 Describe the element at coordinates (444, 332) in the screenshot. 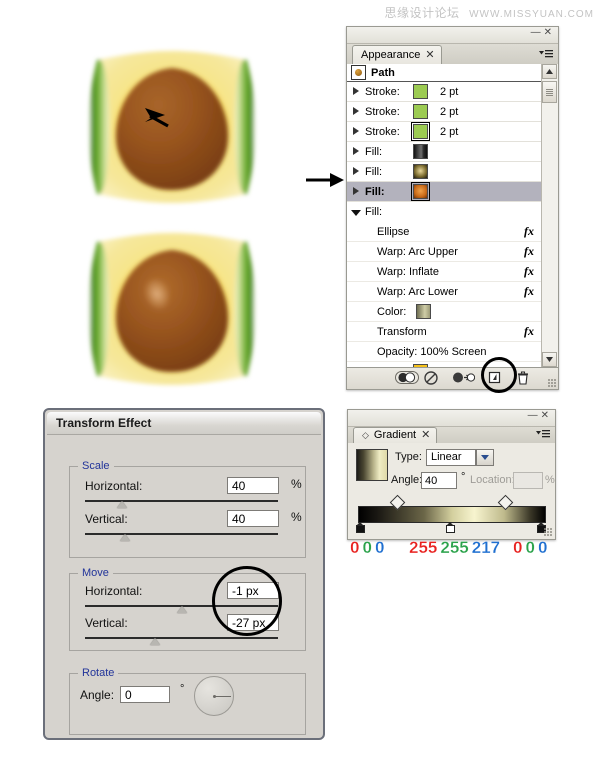

I see `appearance-subrow-transform: Transform fx` at that location.